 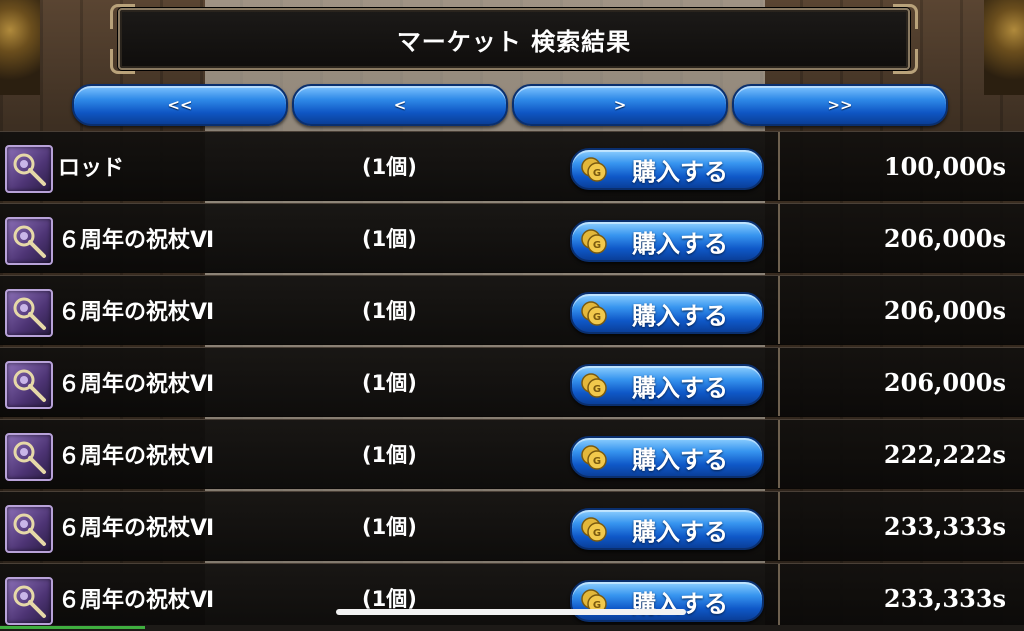 I want to click on bottom-bar, so click(x=512, y=628).